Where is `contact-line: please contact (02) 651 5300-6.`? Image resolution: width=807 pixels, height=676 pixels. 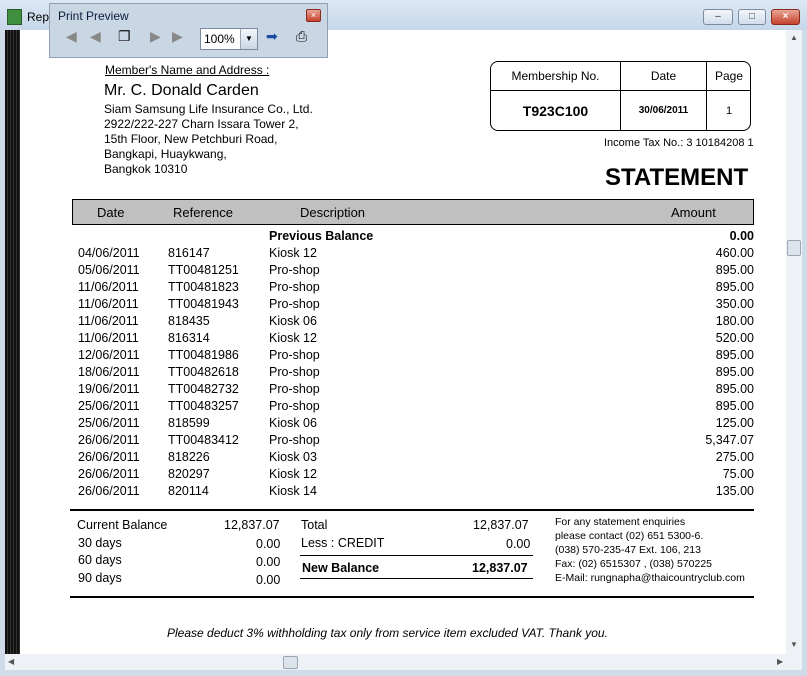
contact-line: please contact (02) 651 5300-6. is located at coordinates (629, 536).